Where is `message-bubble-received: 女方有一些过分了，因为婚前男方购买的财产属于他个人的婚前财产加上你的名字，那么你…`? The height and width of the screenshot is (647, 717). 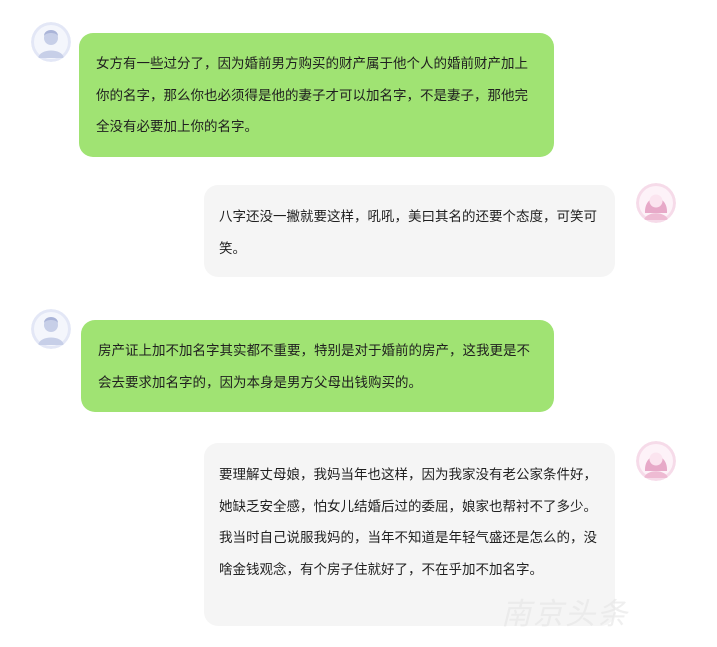 message-bubble-received: 女方有一些过分了，因为婚前男方购买的财产属于他个人的婚前财产加上你的名字，那么你… is located at coordinates (316, 95).